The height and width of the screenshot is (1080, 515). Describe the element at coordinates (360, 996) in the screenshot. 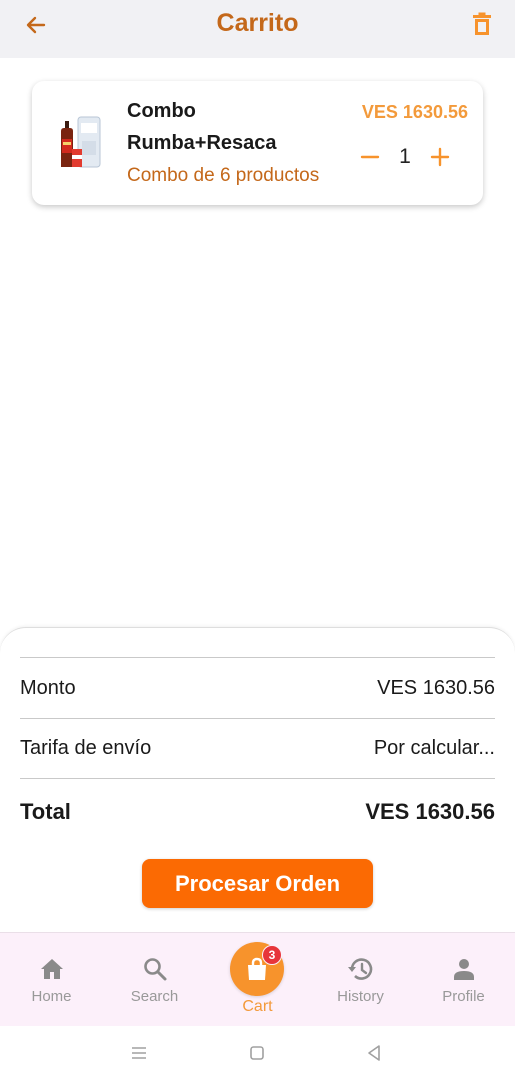

I see `nav-label-history: History` at that location.